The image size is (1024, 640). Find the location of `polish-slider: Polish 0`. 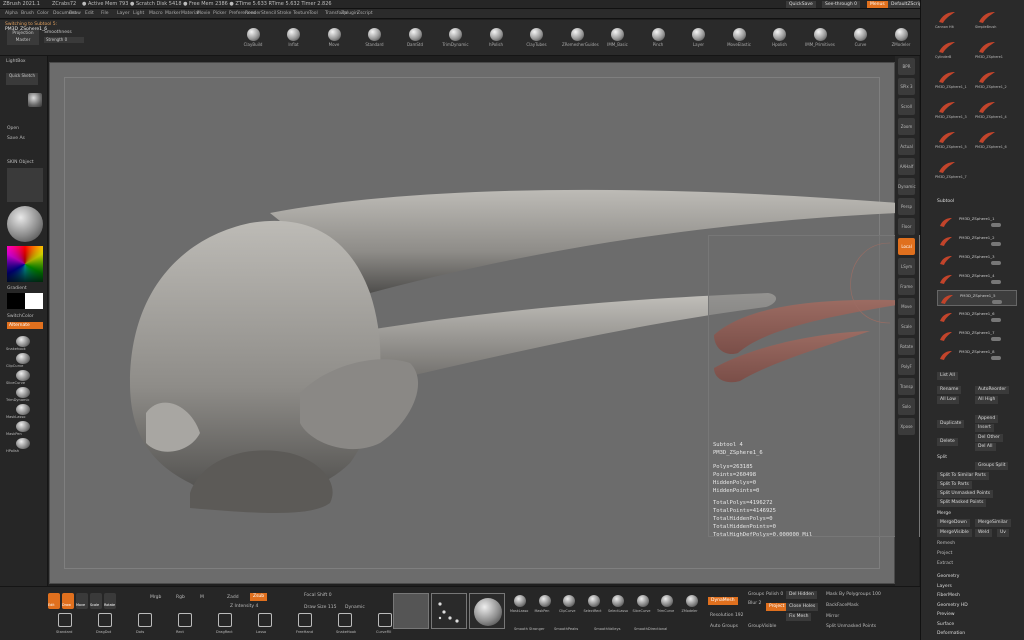

polish-slider: Polish 0 is located at coordinates (774, 594).